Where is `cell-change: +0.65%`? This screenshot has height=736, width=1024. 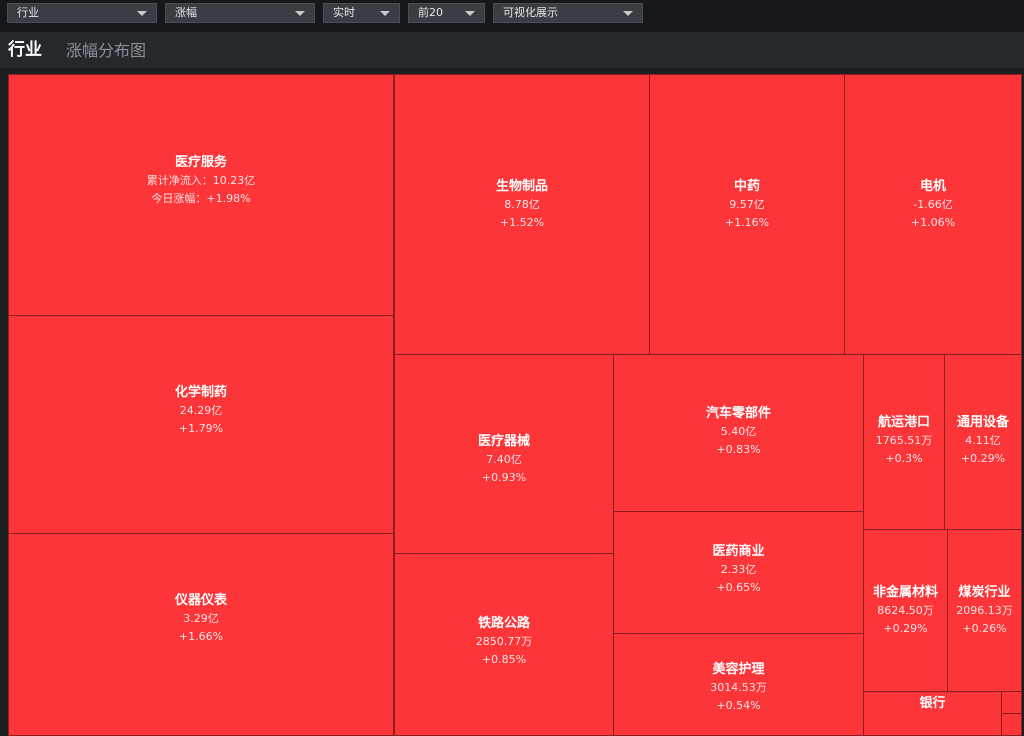 cell-change: +0.65% is located at coordinates (738, 587).